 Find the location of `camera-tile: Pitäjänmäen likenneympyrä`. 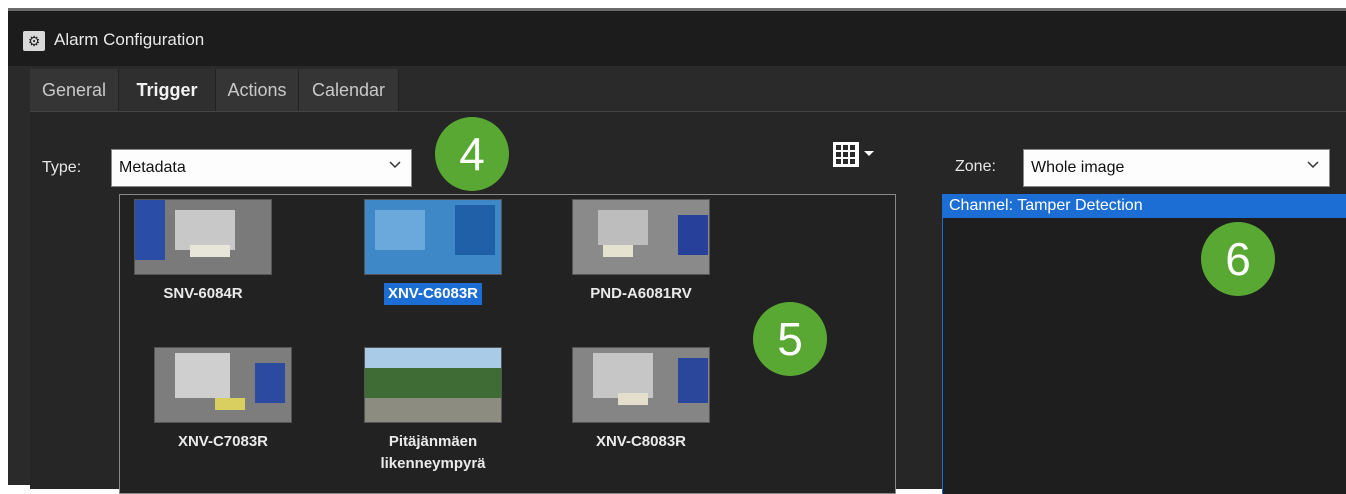

camera-tile: Pitäjänmäen likenneympyrä is located at coordinates (433, 411).